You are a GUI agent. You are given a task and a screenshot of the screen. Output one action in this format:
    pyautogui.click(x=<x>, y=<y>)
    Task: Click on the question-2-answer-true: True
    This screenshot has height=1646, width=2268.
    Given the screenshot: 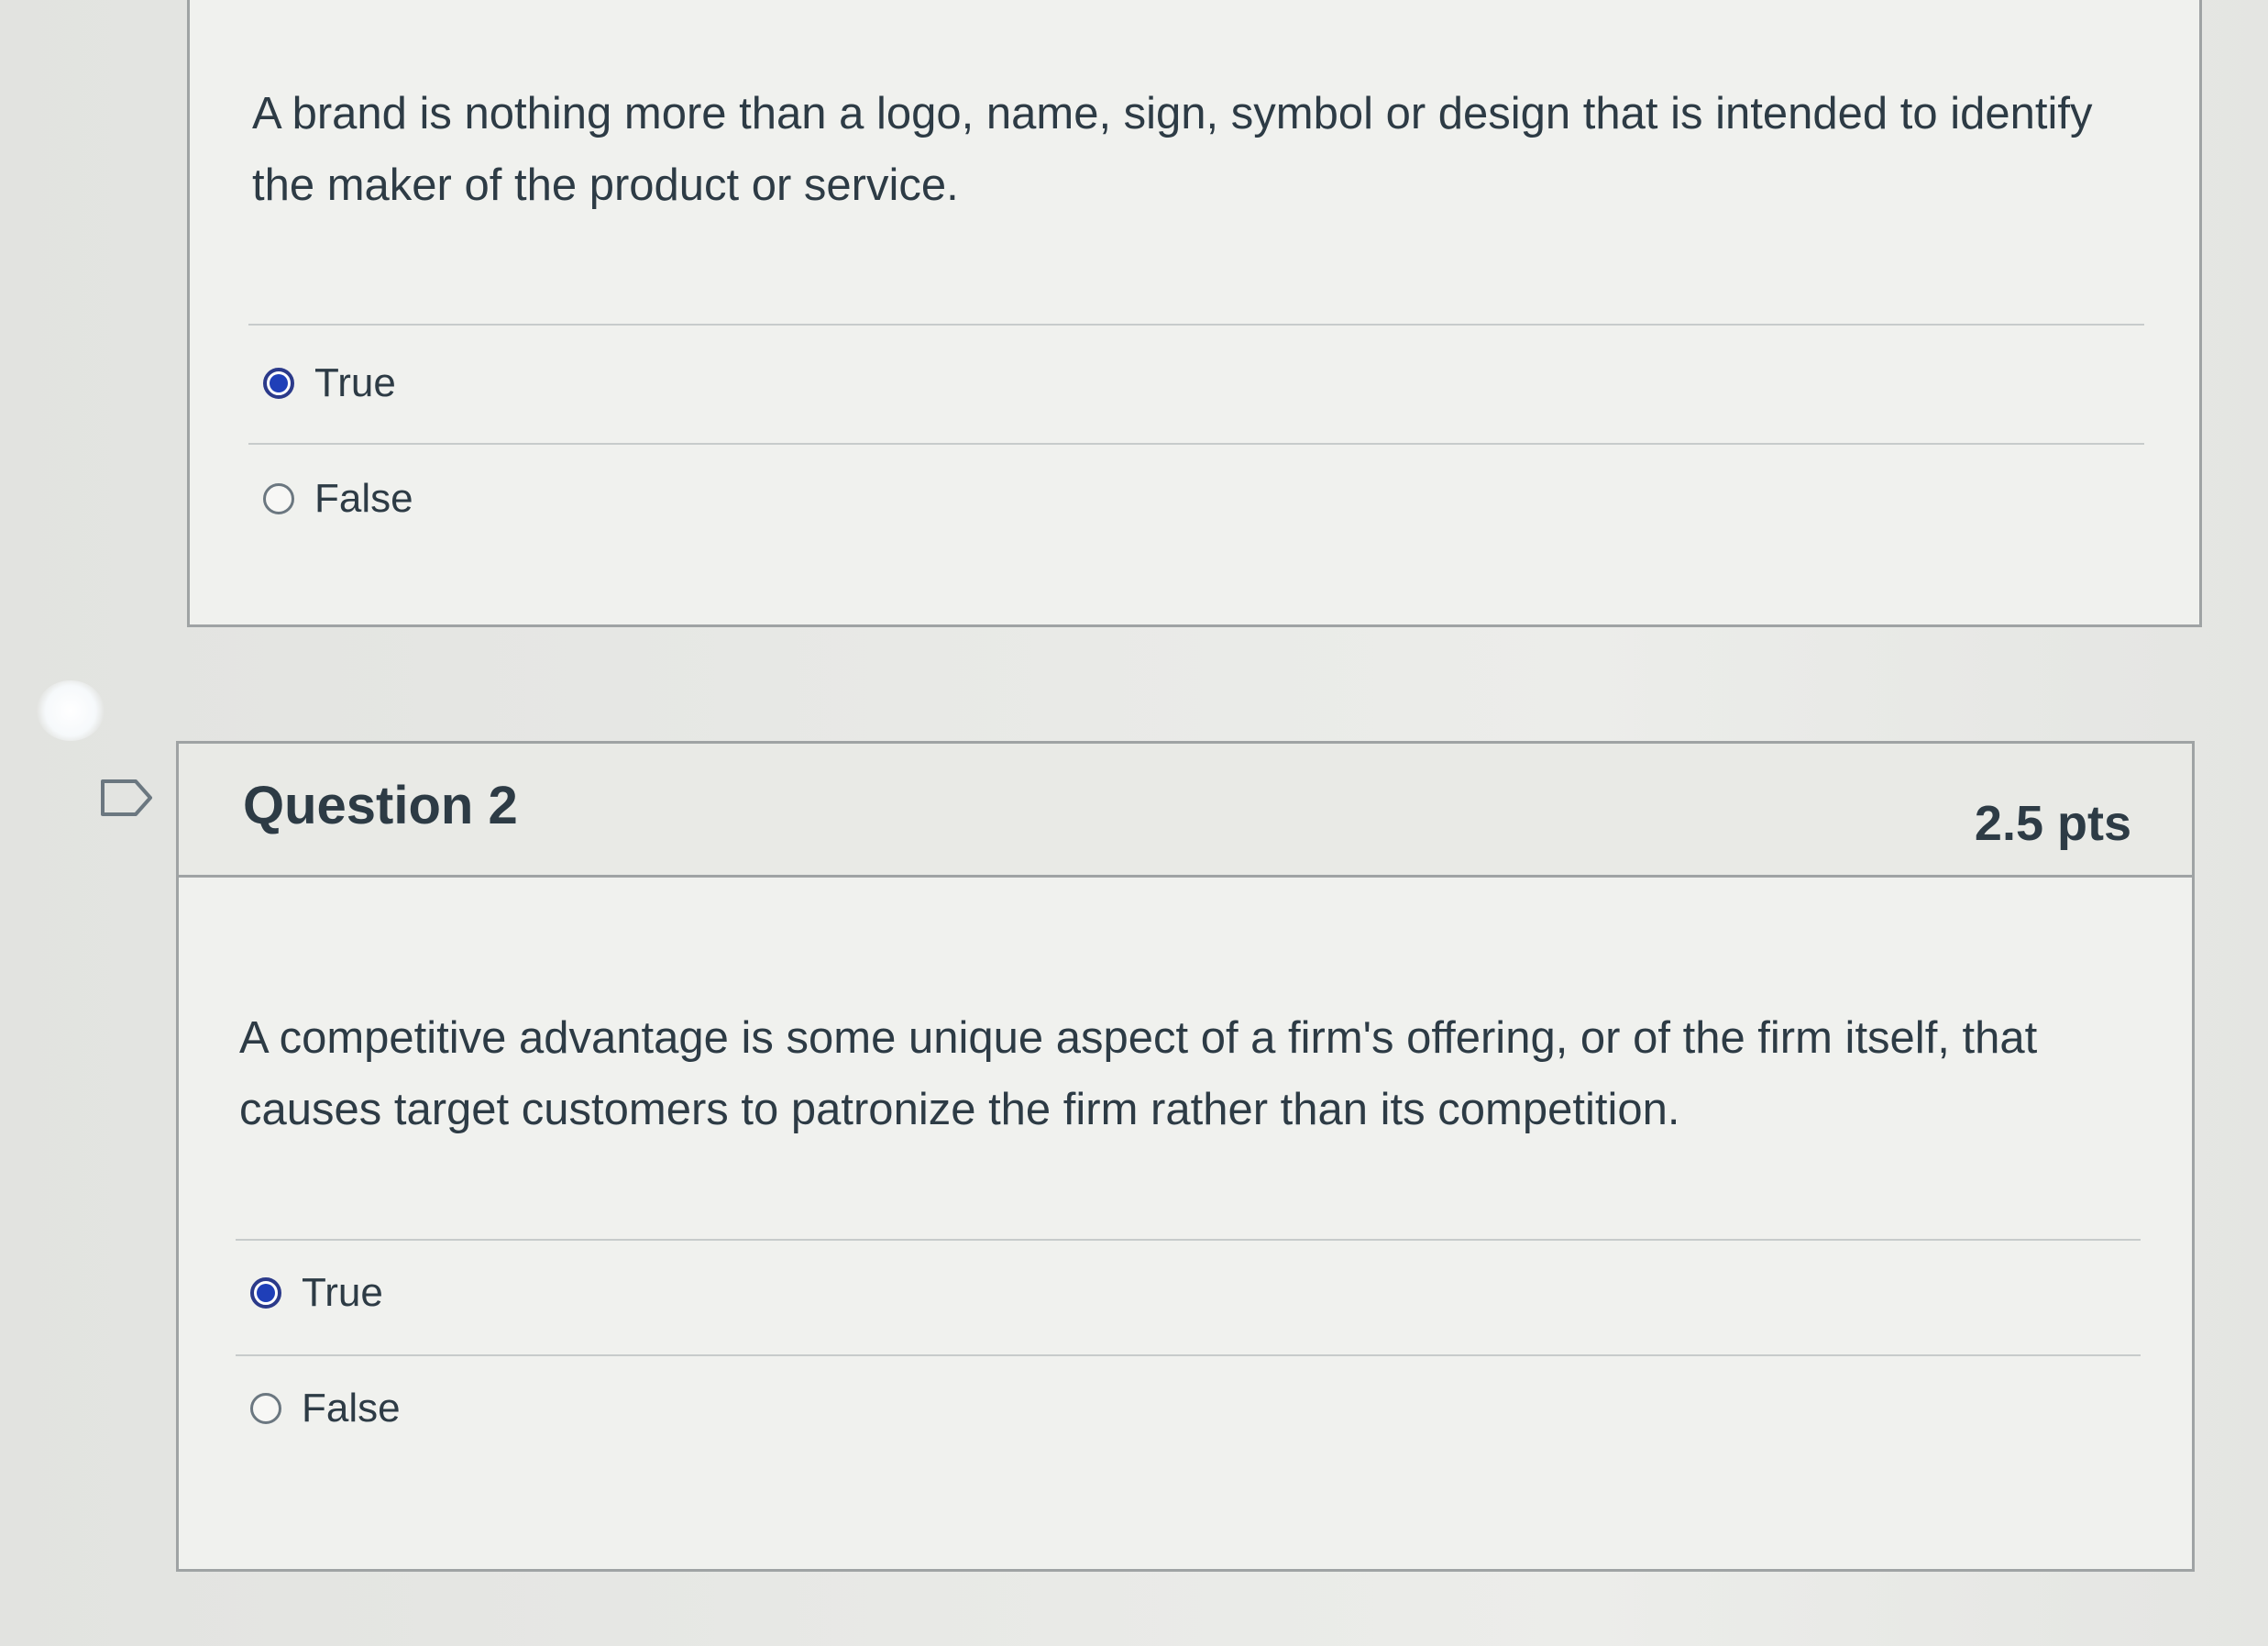 What is the action you would take?
    pyautogui.click(x=316, y=1293)
    